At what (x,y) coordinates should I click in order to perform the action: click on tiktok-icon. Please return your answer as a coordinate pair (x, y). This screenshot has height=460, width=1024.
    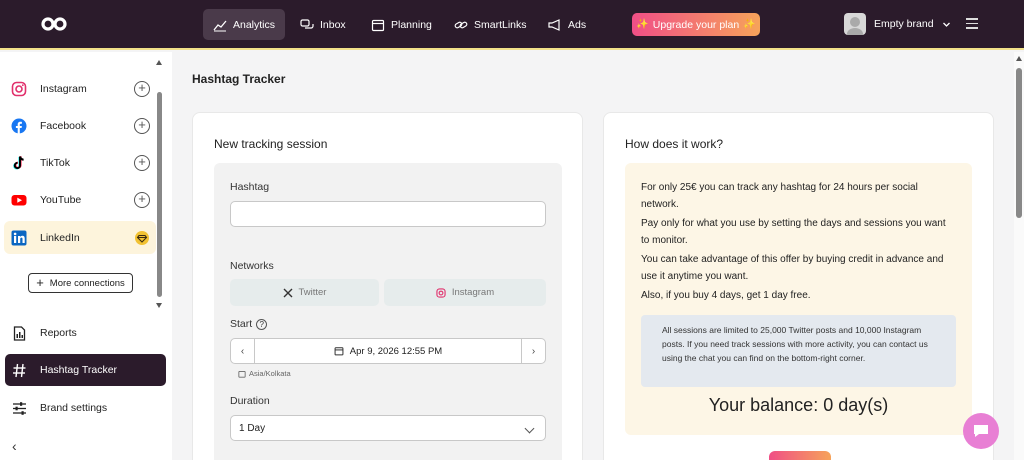
    Looking at the image, I should click on (18, 162).